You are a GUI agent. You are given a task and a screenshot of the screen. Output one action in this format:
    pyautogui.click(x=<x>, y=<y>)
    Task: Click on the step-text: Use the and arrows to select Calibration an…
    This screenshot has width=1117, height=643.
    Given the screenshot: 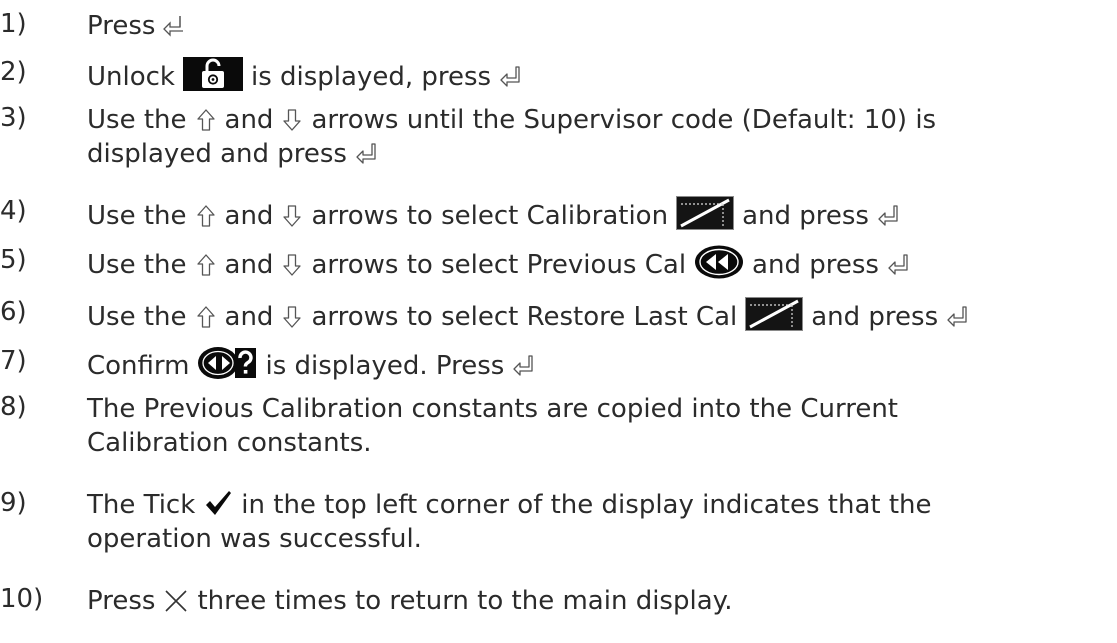 What is the action you would take?
    pyautogui.click(x=599, y=213)
    